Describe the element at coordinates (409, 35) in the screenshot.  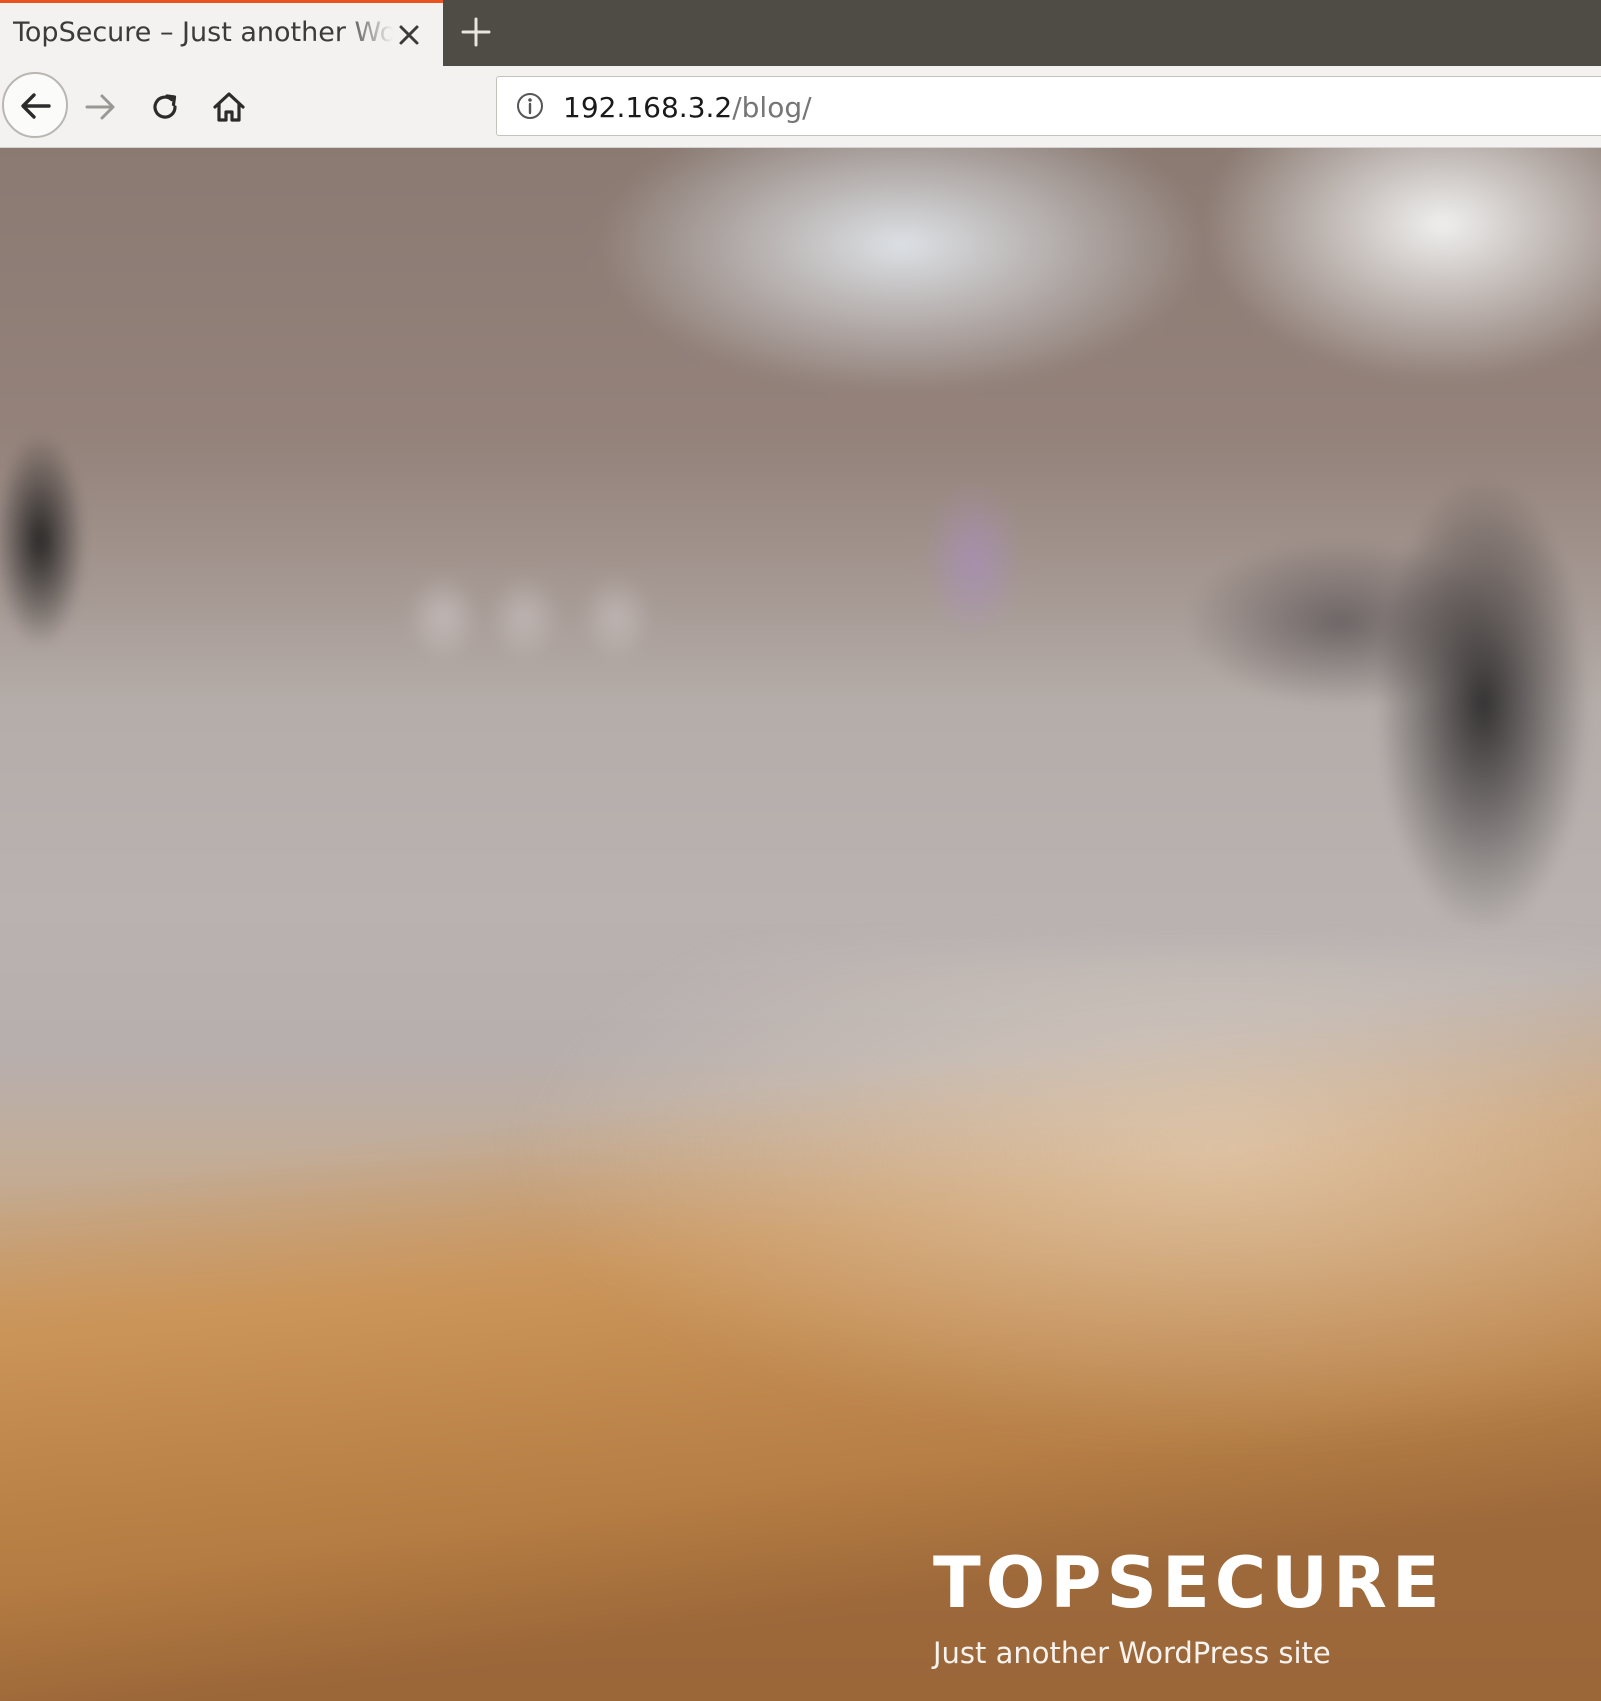
I see `close-icon` at that location.